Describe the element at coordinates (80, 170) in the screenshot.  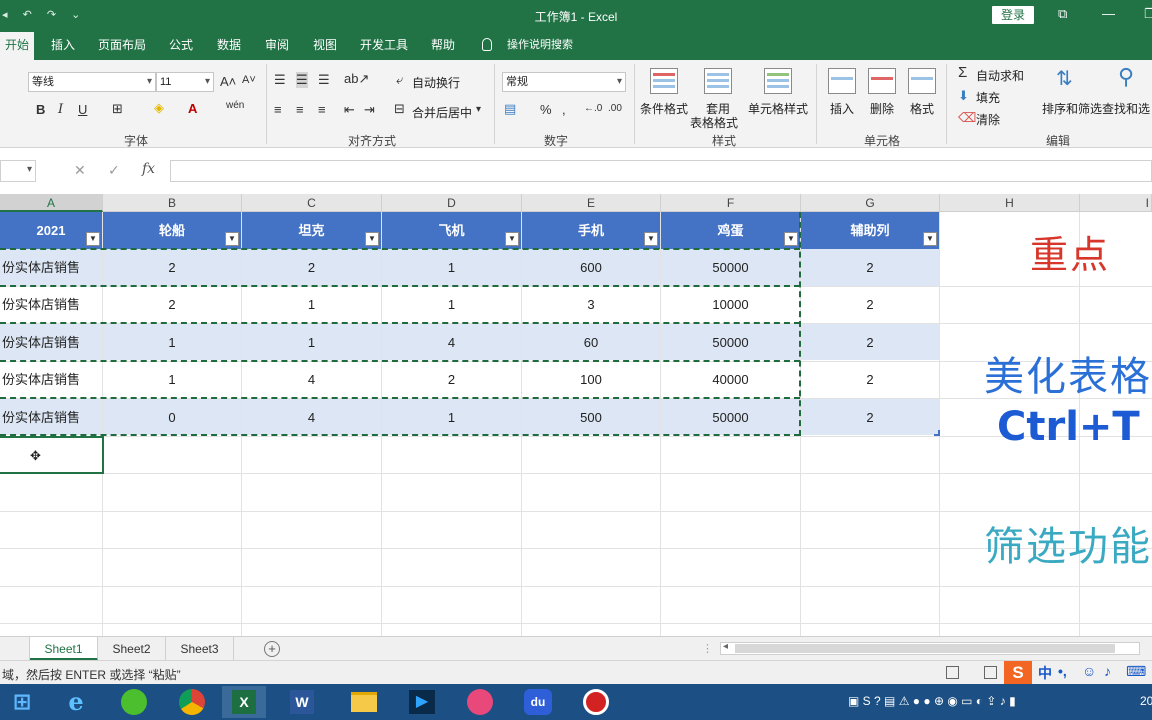
I see `cancel-icon: ✕` at that location.